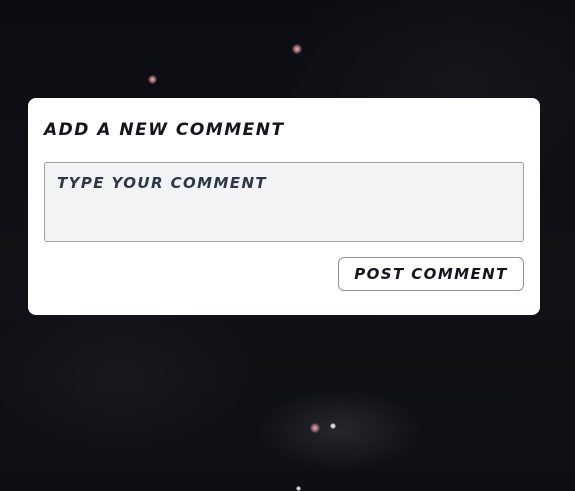 The height and width of the screenshot is (491, 575). Describe the element at coordinates (284, 202) in the screenshot. I see `comment-textarea` at that location.